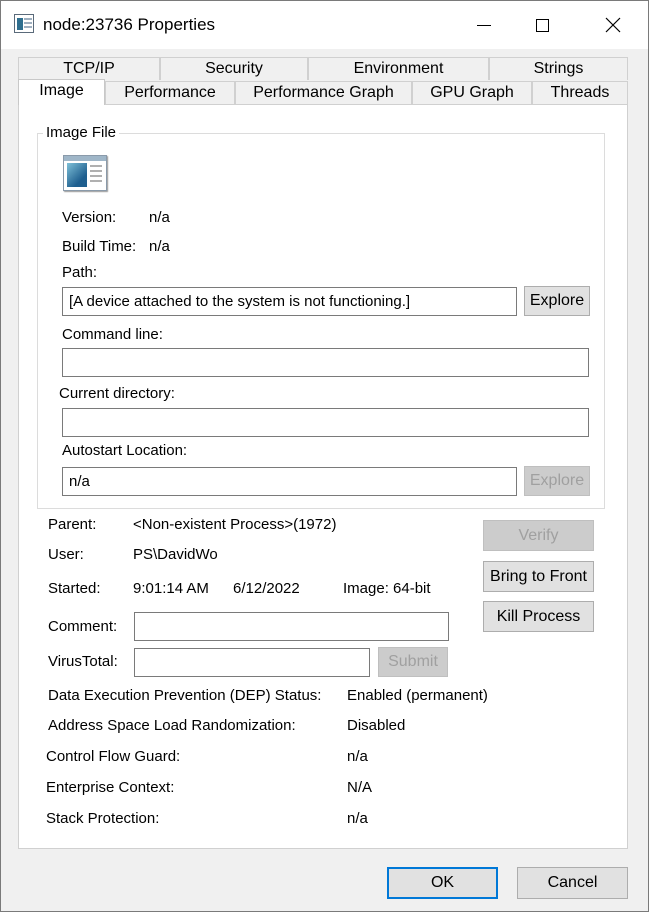 The image size is (649, 912). I want to click on tab-threads: Threads, so click(580, 92).